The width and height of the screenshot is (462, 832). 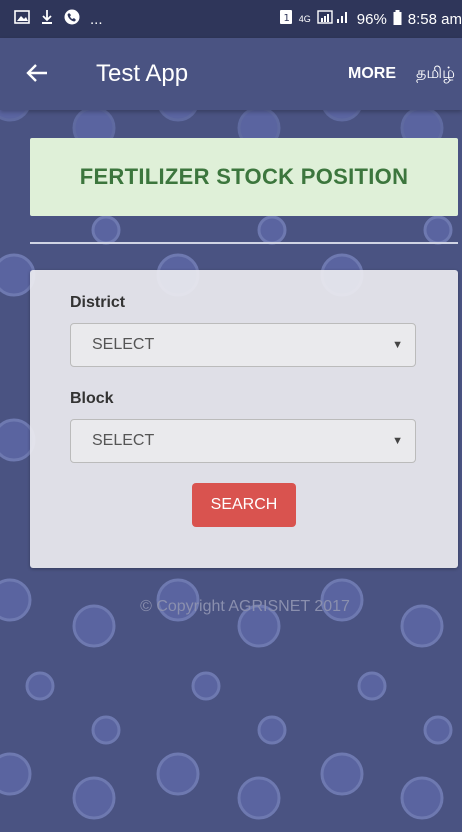 What do you see at coordinates (231, 19) in the screenshot?
I see `status-bar: ... 1 4G 96% 8:58 am` at bounding box center [231, 19].